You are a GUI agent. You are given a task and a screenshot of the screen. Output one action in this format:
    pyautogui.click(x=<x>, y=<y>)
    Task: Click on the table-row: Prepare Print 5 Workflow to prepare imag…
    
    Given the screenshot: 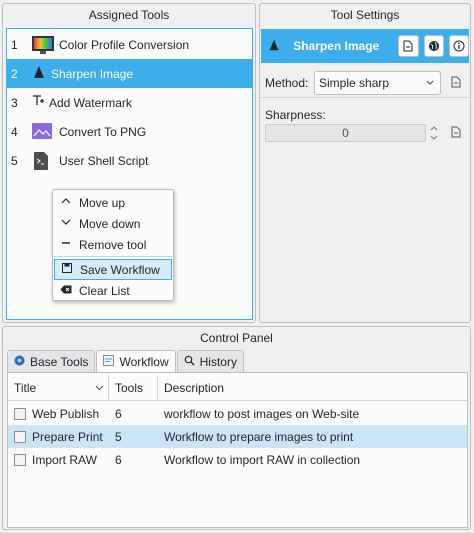 What is the action you would take?
    pyautogui.click(x=237, y=436)
    